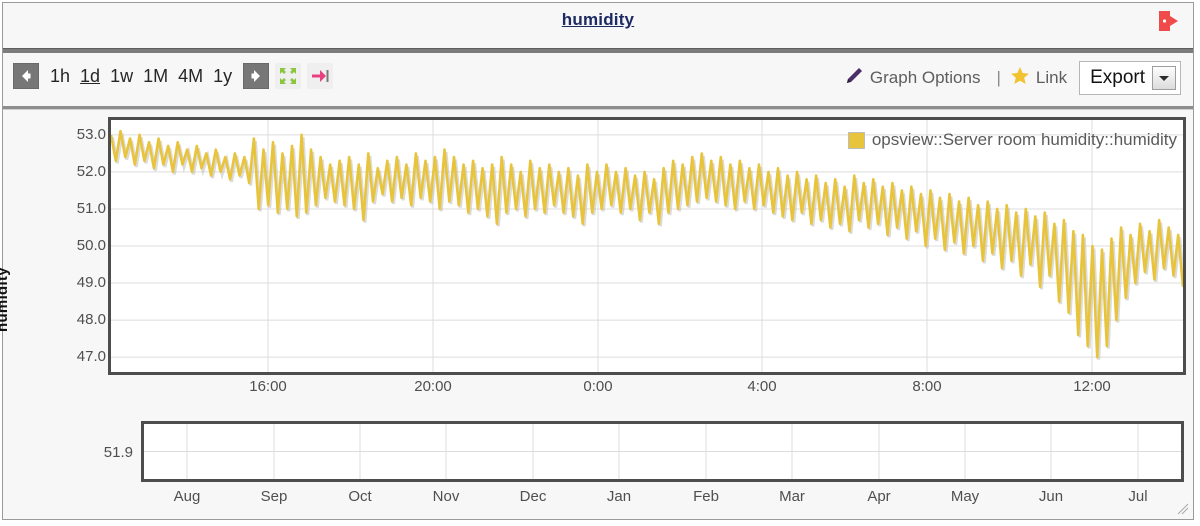 This screenshot has width=1200, height=526. I want to click on export-label: Export, so click(1117, 77).